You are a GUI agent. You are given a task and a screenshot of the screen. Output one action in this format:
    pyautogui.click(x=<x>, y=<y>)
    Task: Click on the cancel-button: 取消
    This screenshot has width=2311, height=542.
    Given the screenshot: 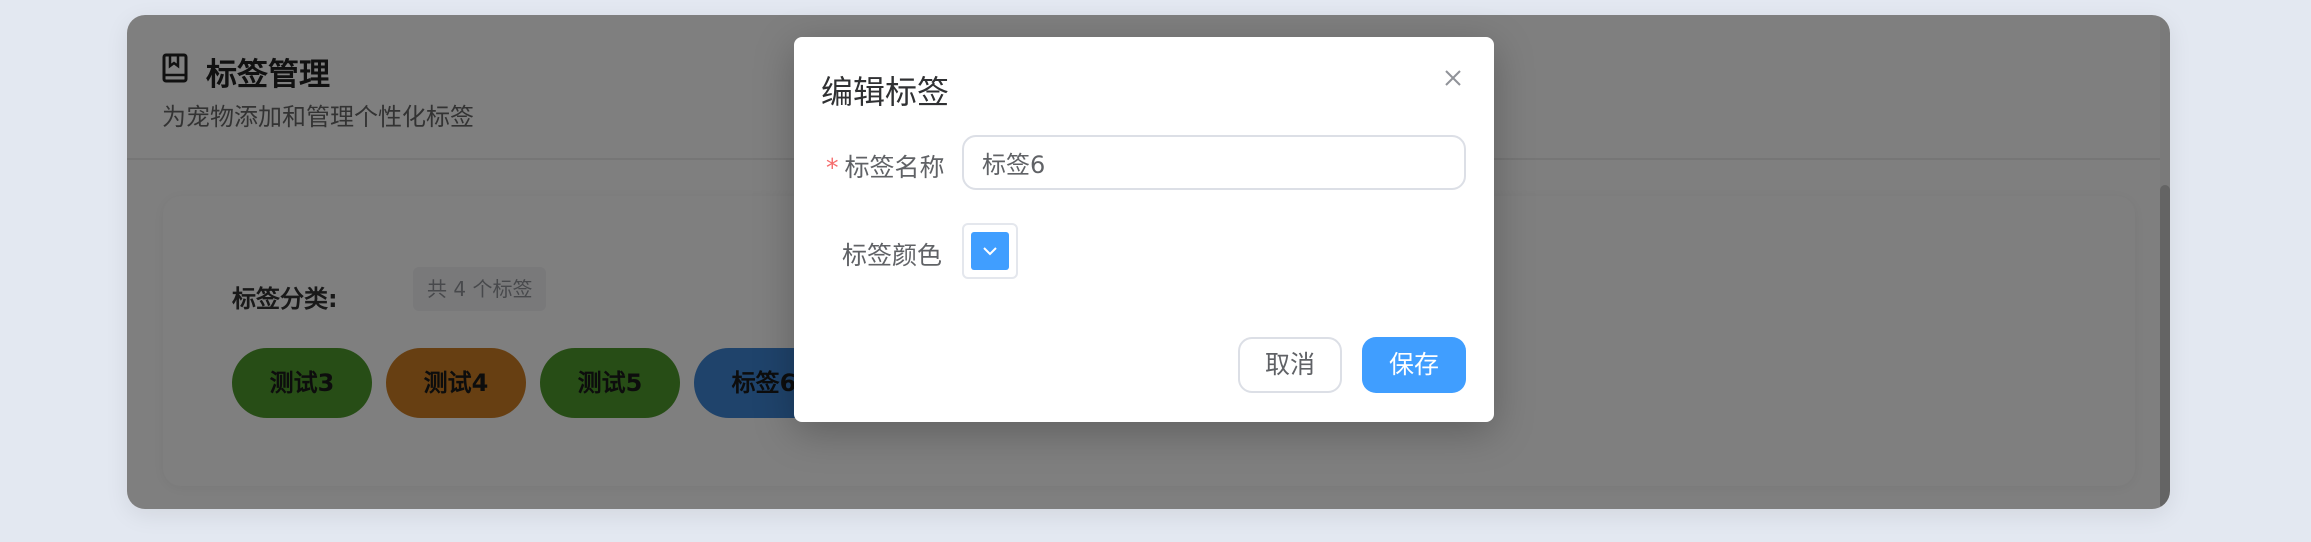 What is the action you would take?
    pyautogui.click(x=1290, y=365)
    